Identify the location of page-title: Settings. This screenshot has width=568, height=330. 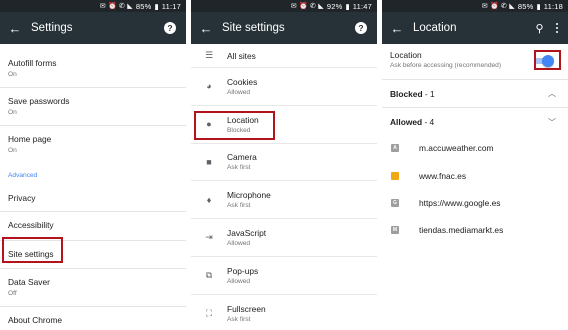
(52, 28).